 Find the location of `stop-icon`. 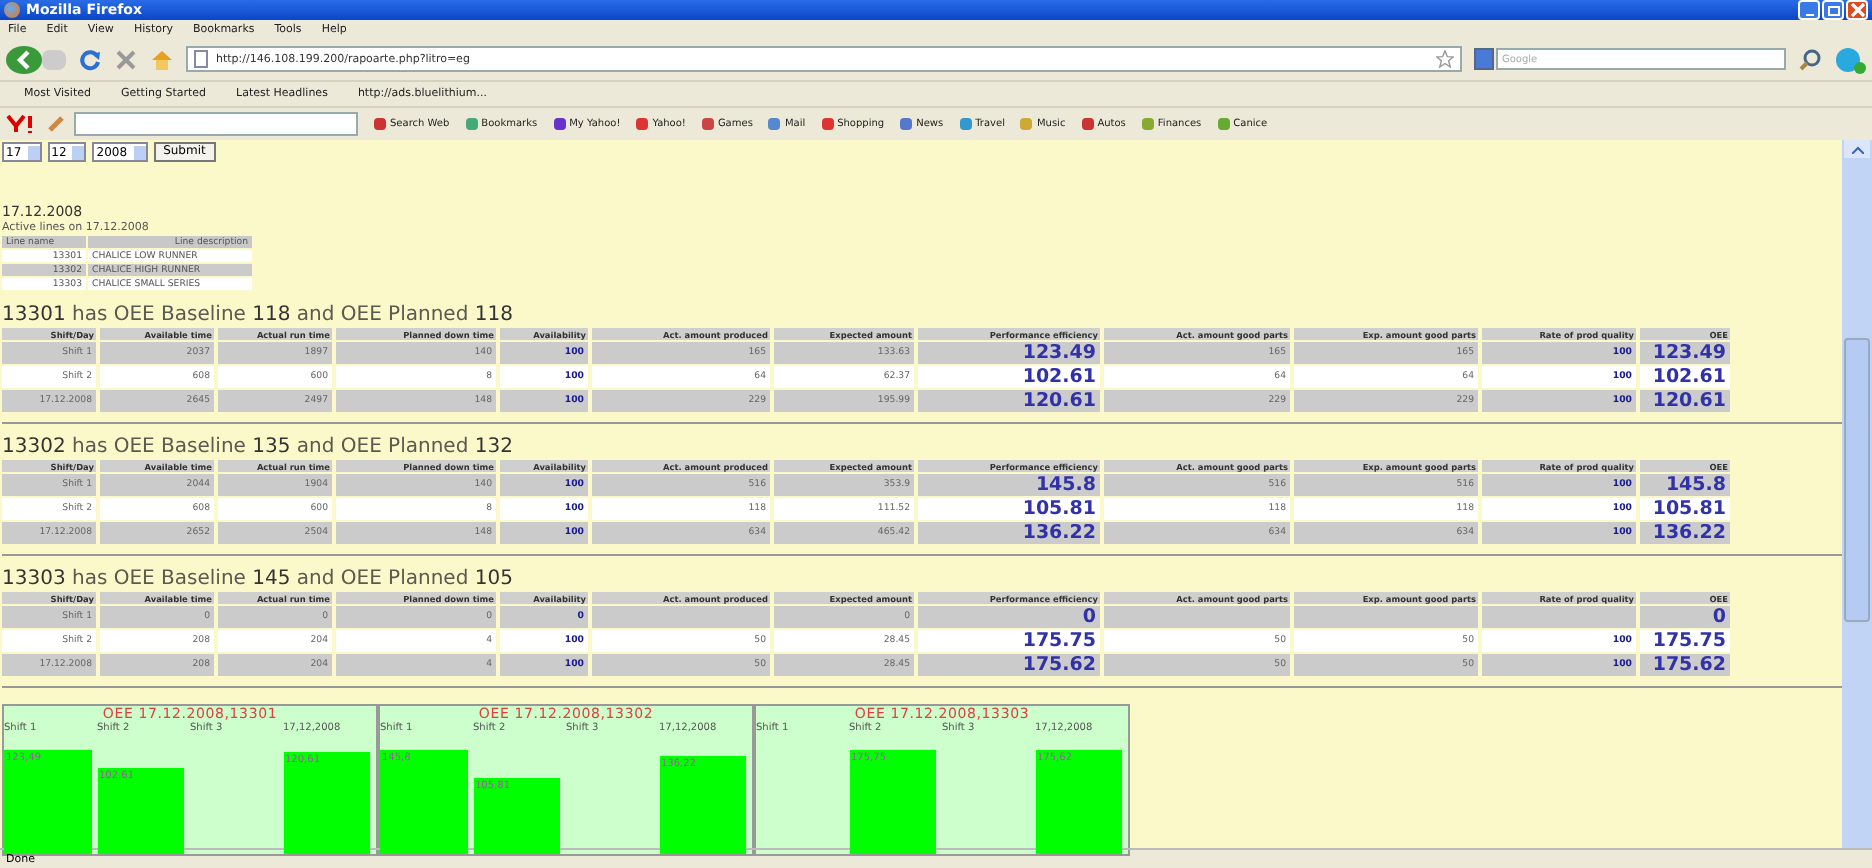

stop-icon is located at coordinates (126, 59).